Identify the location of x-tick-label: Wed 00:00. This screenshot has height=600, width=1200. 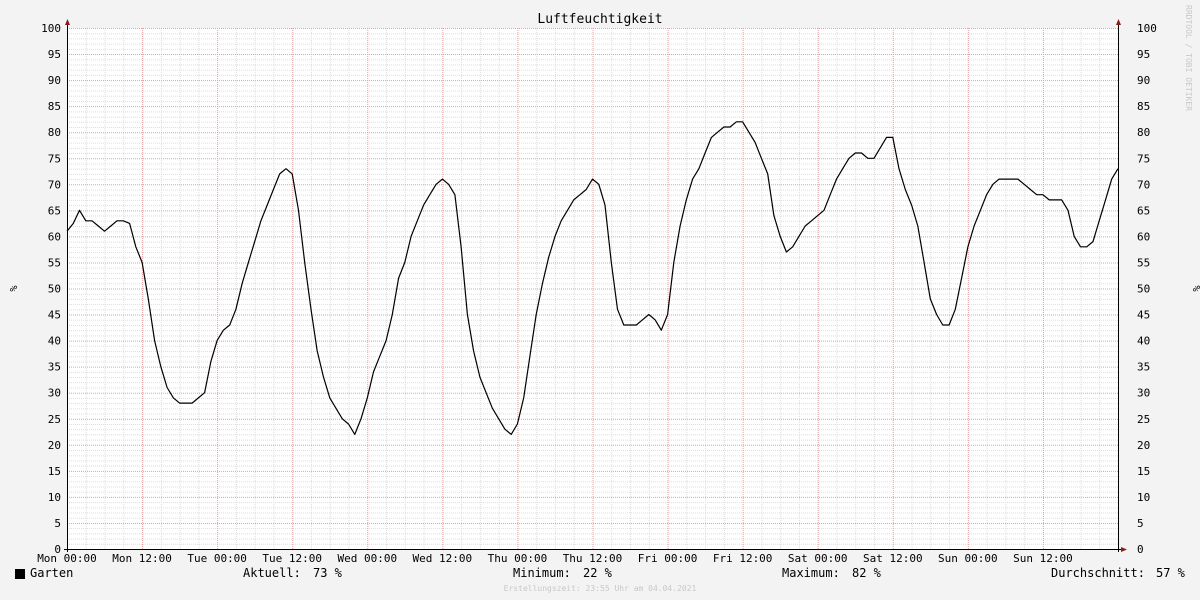
(367, 558).